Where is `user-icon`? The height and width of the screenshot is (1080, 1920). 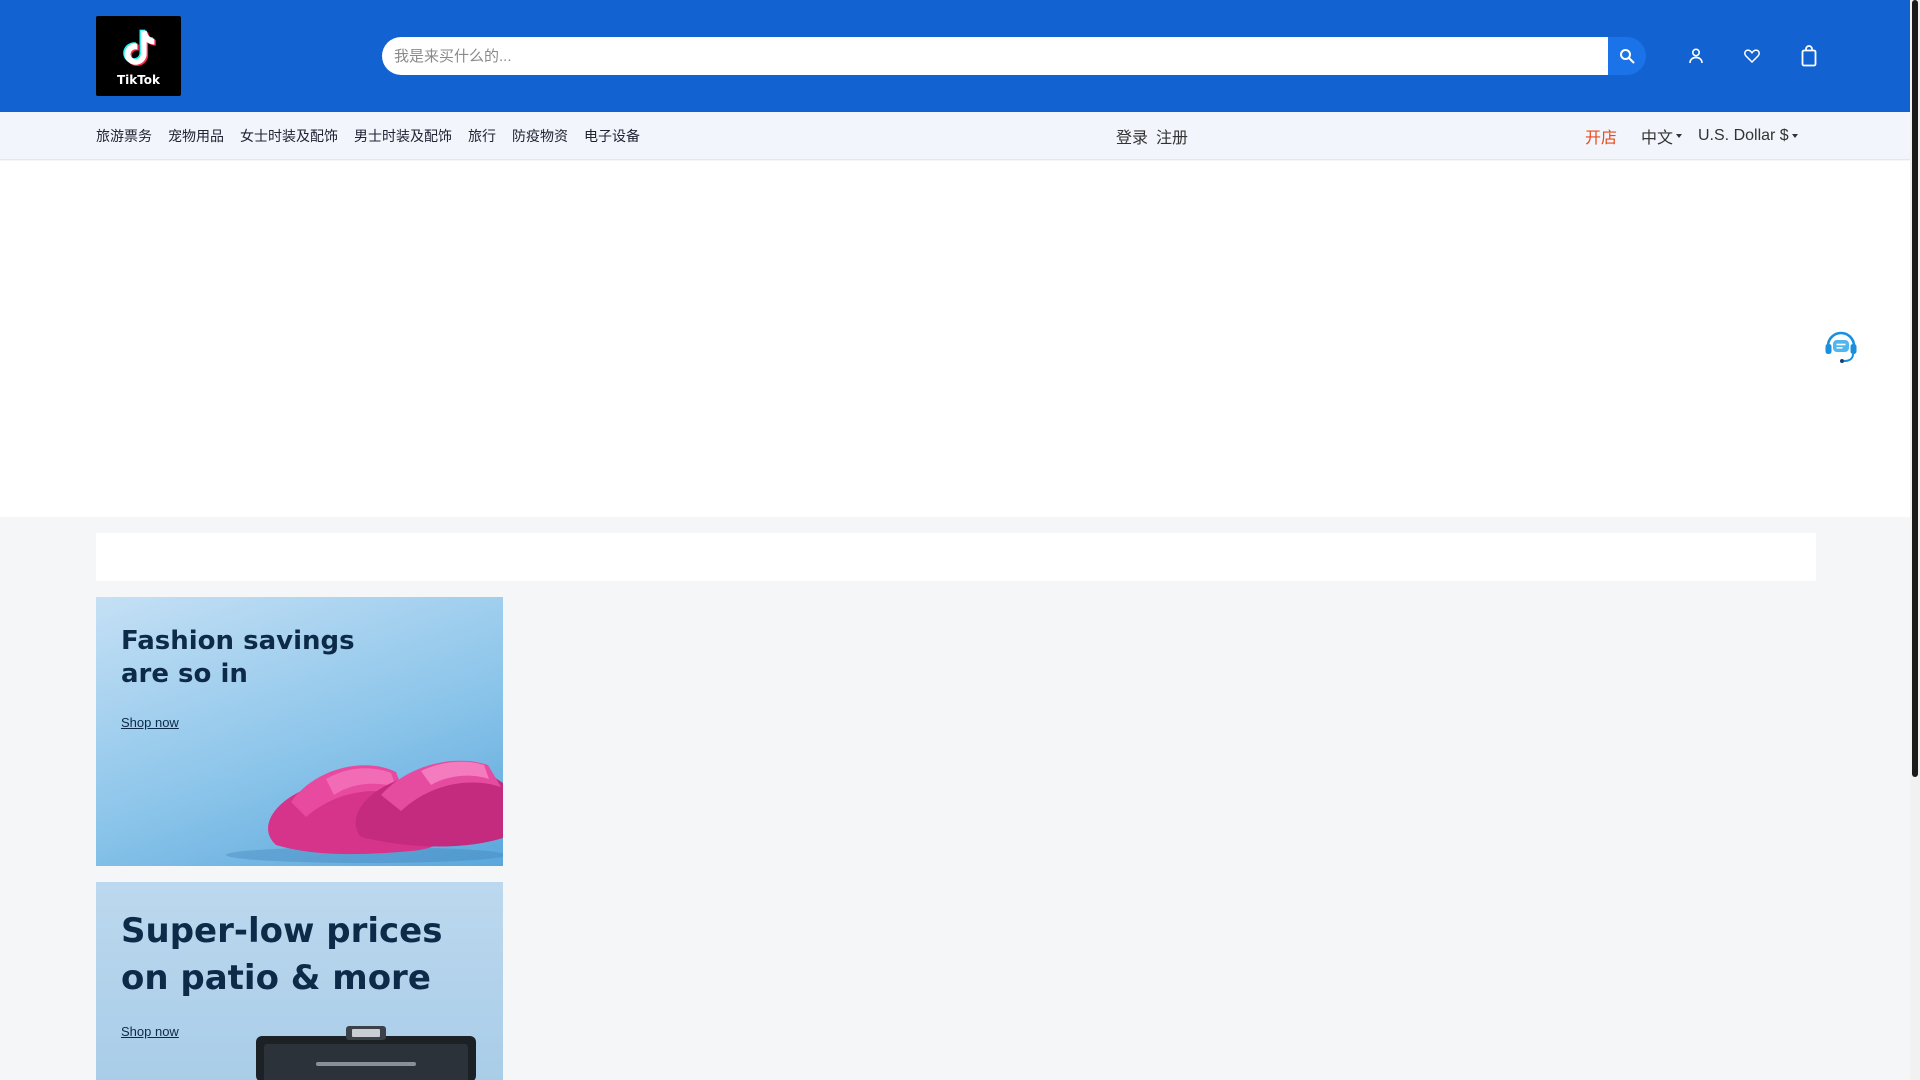 user-icon is located at coordinates (1696, 56).